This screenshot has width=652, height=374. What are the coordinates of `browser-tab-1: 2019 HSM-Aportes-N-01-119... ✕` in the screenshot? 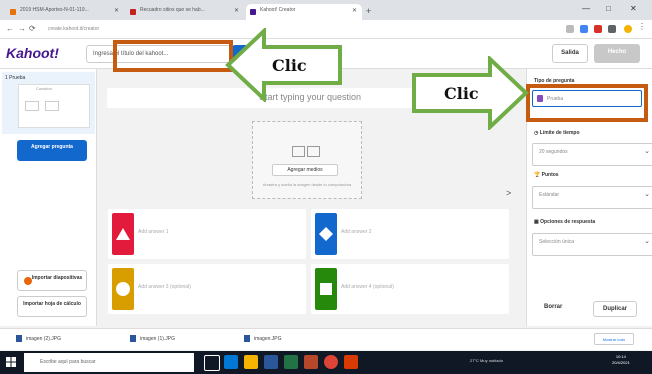 It's located at (65, 12).